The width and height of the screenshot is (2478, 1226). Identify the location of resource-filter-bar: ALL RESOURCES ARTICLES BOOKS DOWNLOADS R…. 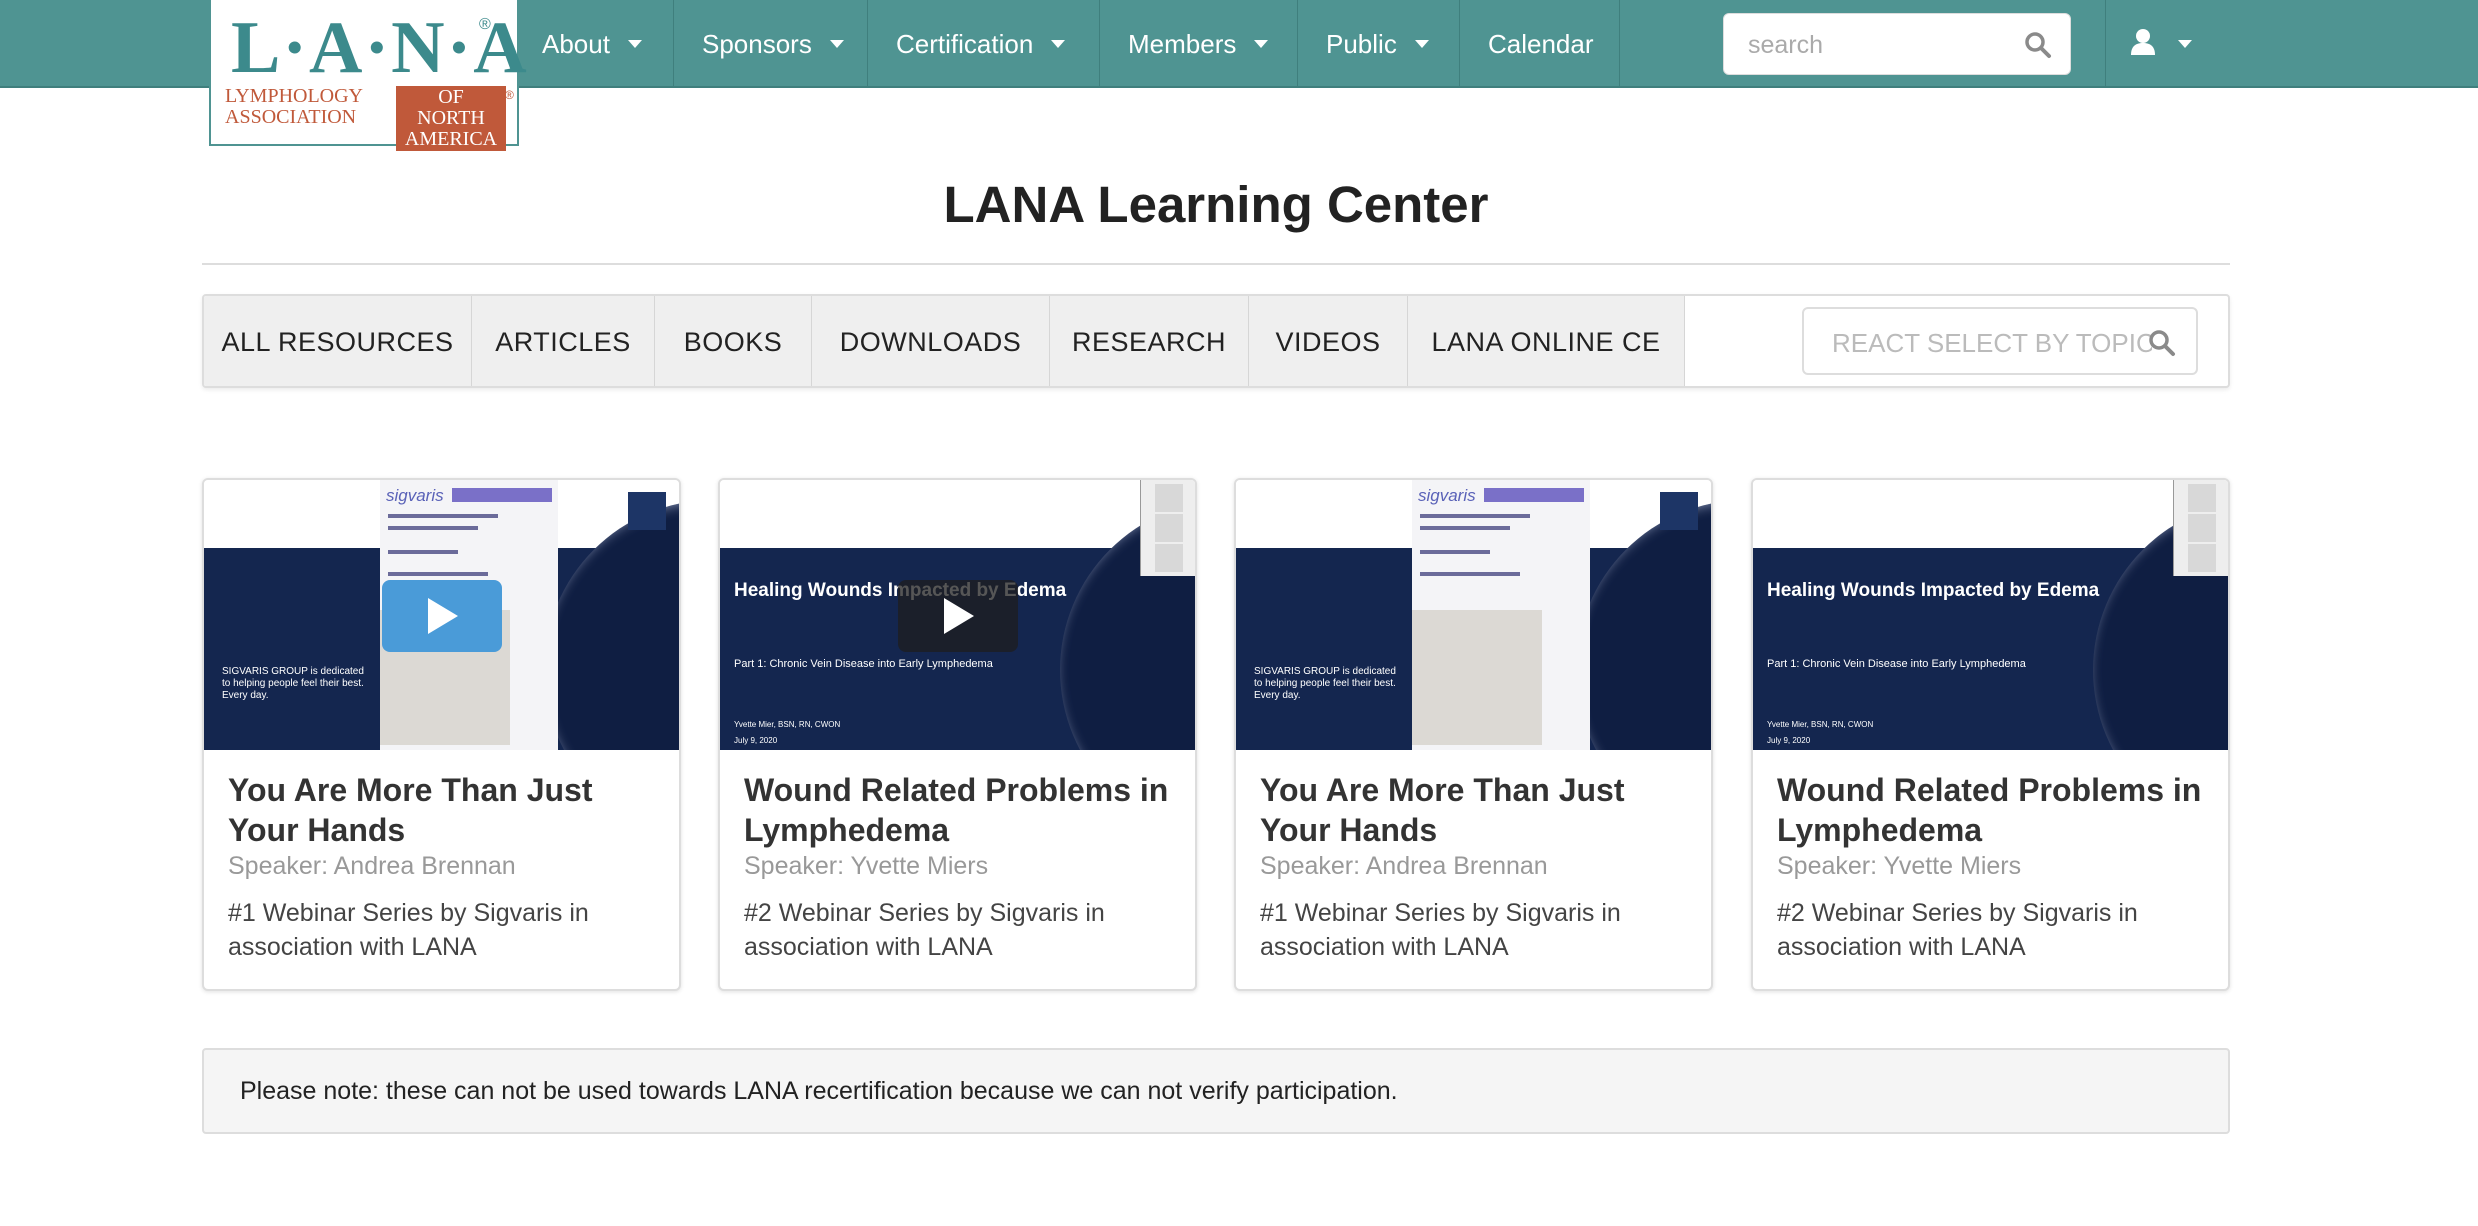
(1216, 341).